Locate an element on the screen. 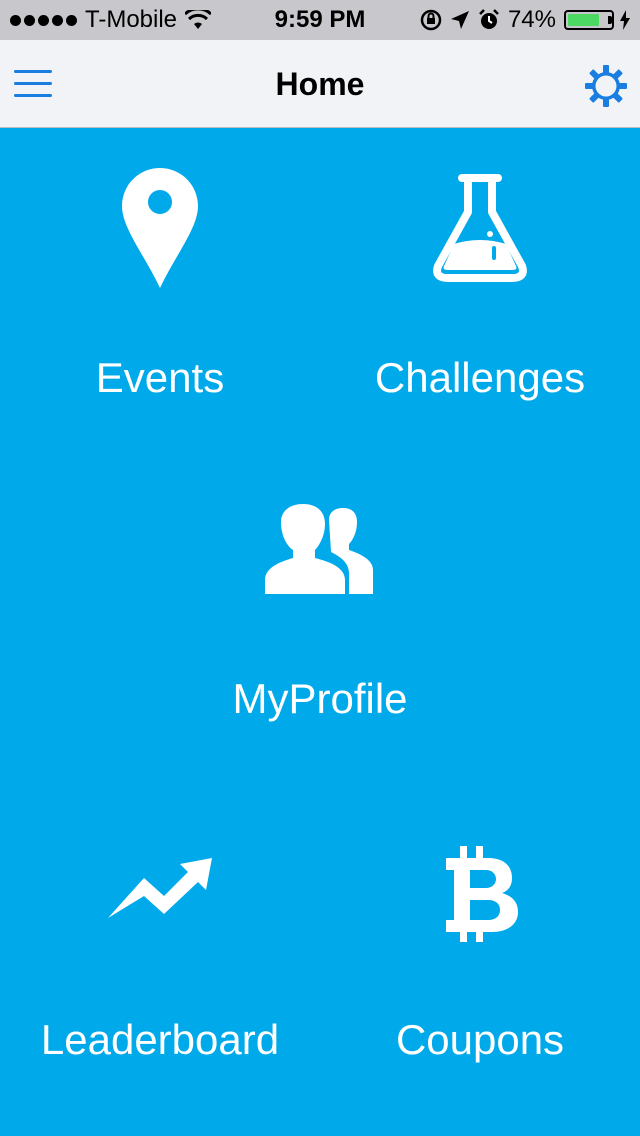  location-arrow-icon is located at coordinates (459, 20).